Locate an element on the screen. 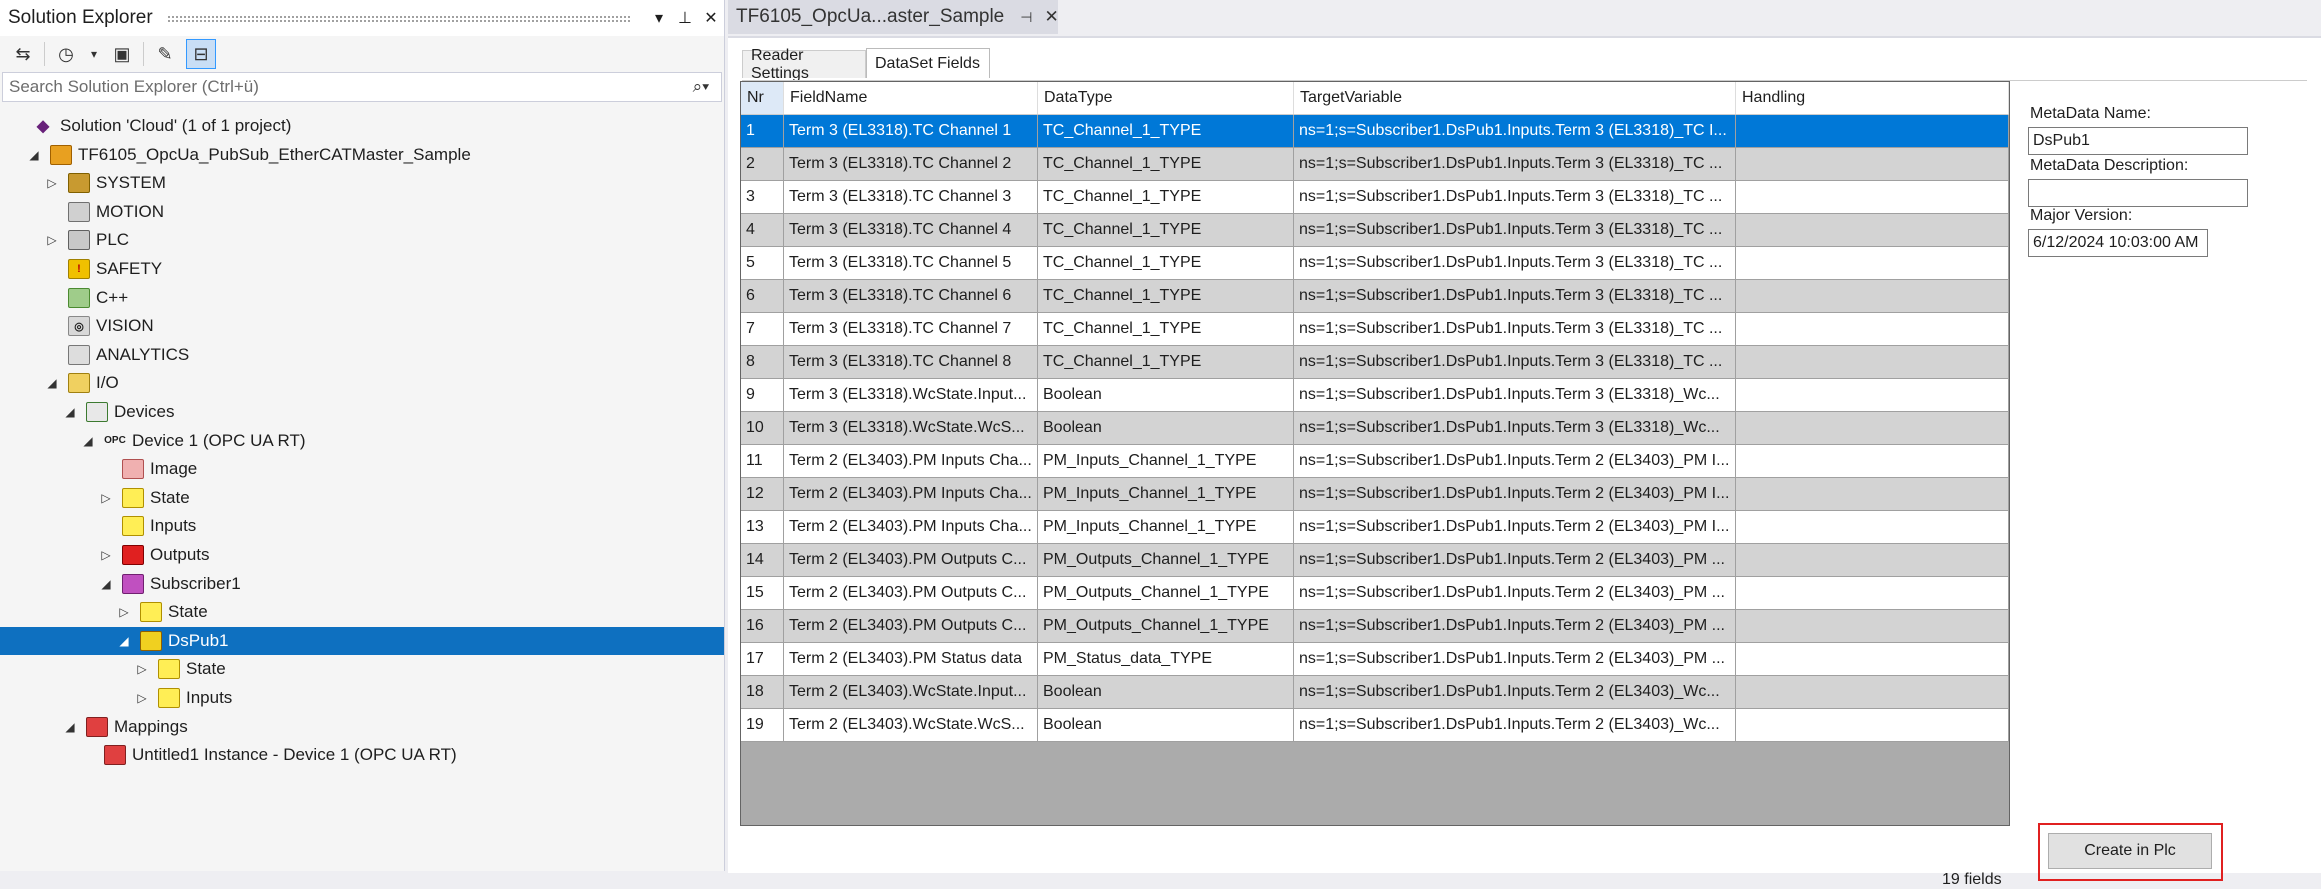 The width and height of the screenshot is (2321, 889). tree-node: ANALYTICS is located at coordinates (362, 355).